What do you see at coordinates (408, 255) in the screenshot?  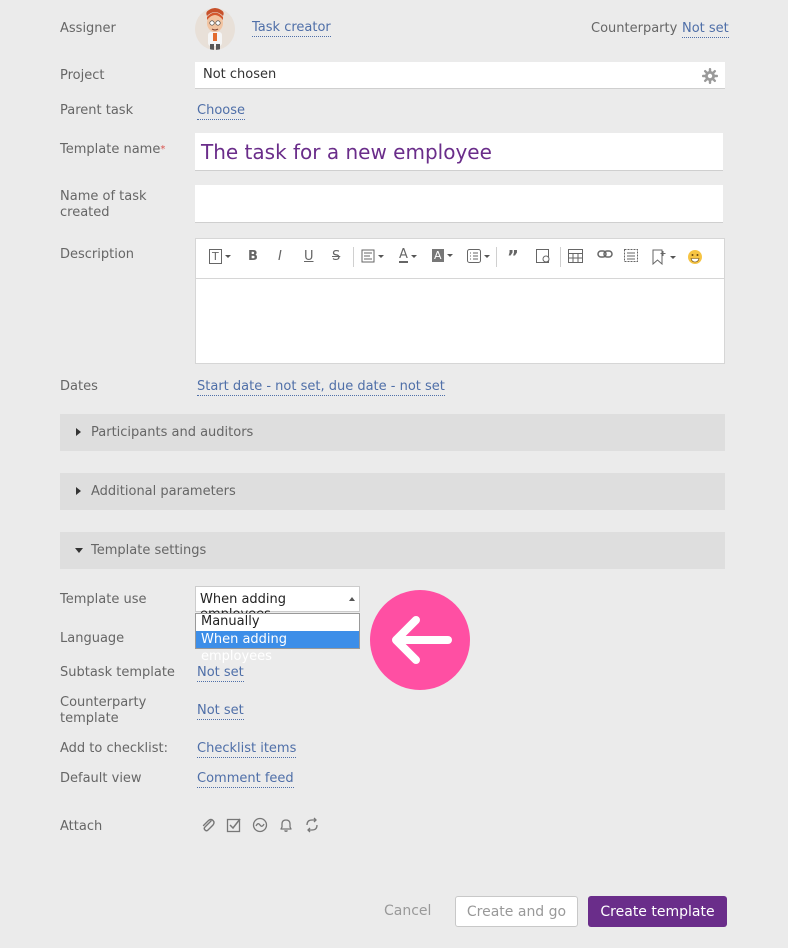 I see `text-color-icon: A` at bounding box center [408, 255].